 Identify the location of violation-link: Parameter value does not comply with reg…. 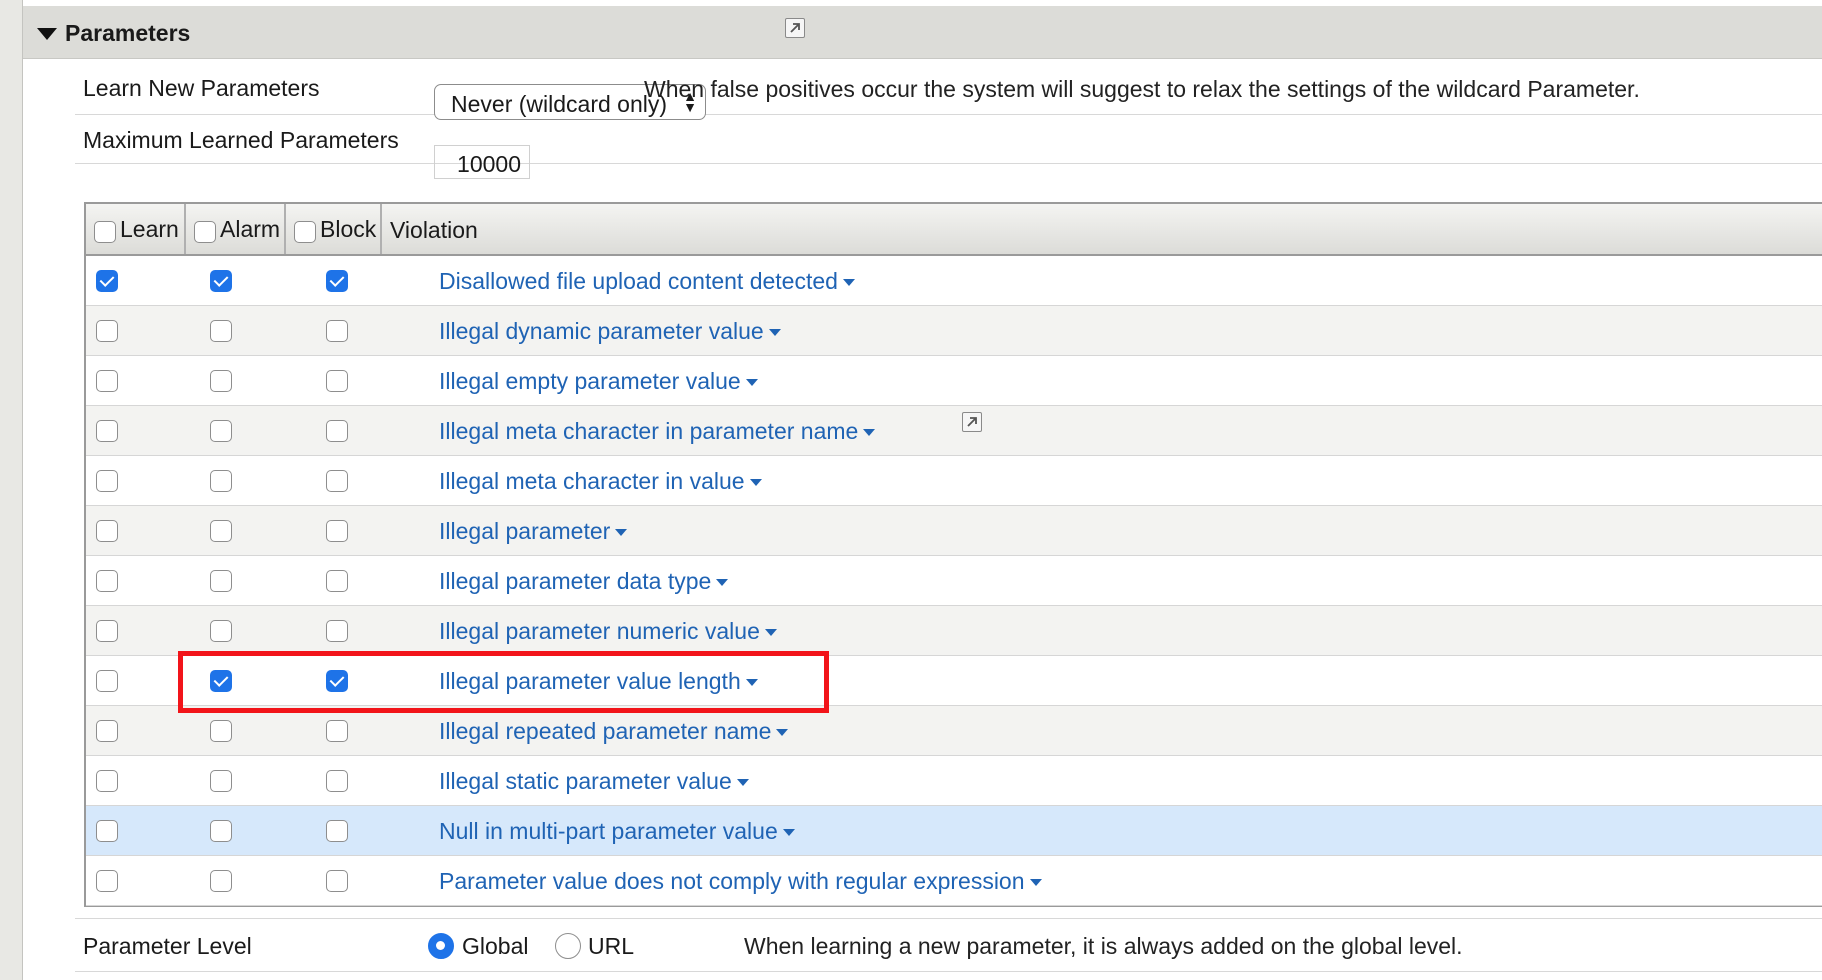
(740, 881).